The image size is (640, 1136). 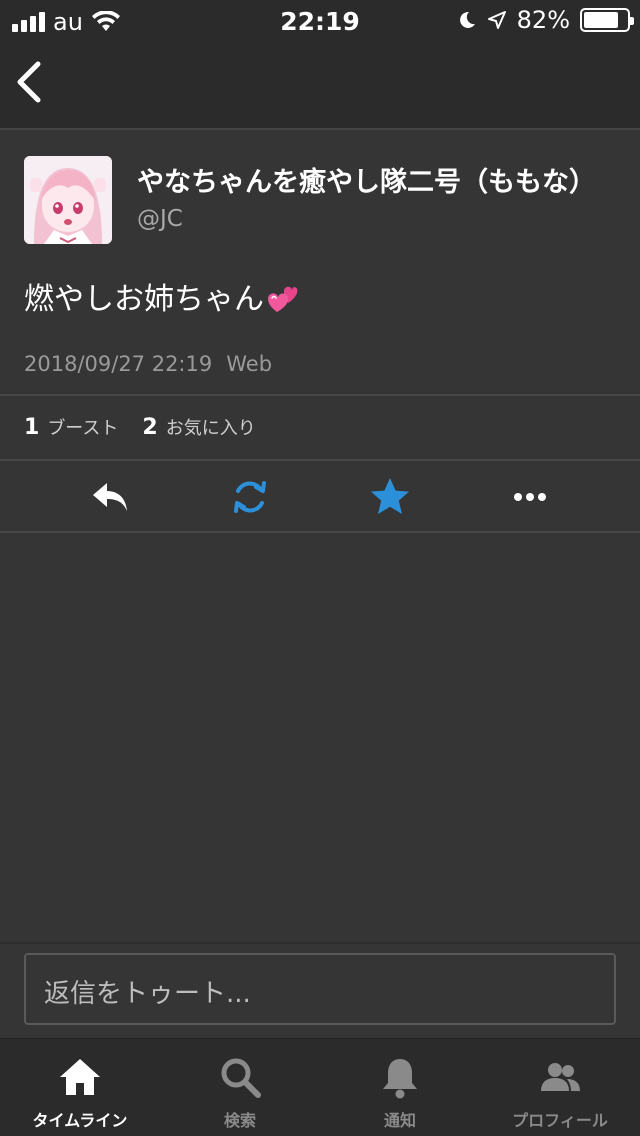 What do you see at coordinates (399, 1120) in the screenshot?
I see `tab-label: 通知` at bounding box center [399, 1120].